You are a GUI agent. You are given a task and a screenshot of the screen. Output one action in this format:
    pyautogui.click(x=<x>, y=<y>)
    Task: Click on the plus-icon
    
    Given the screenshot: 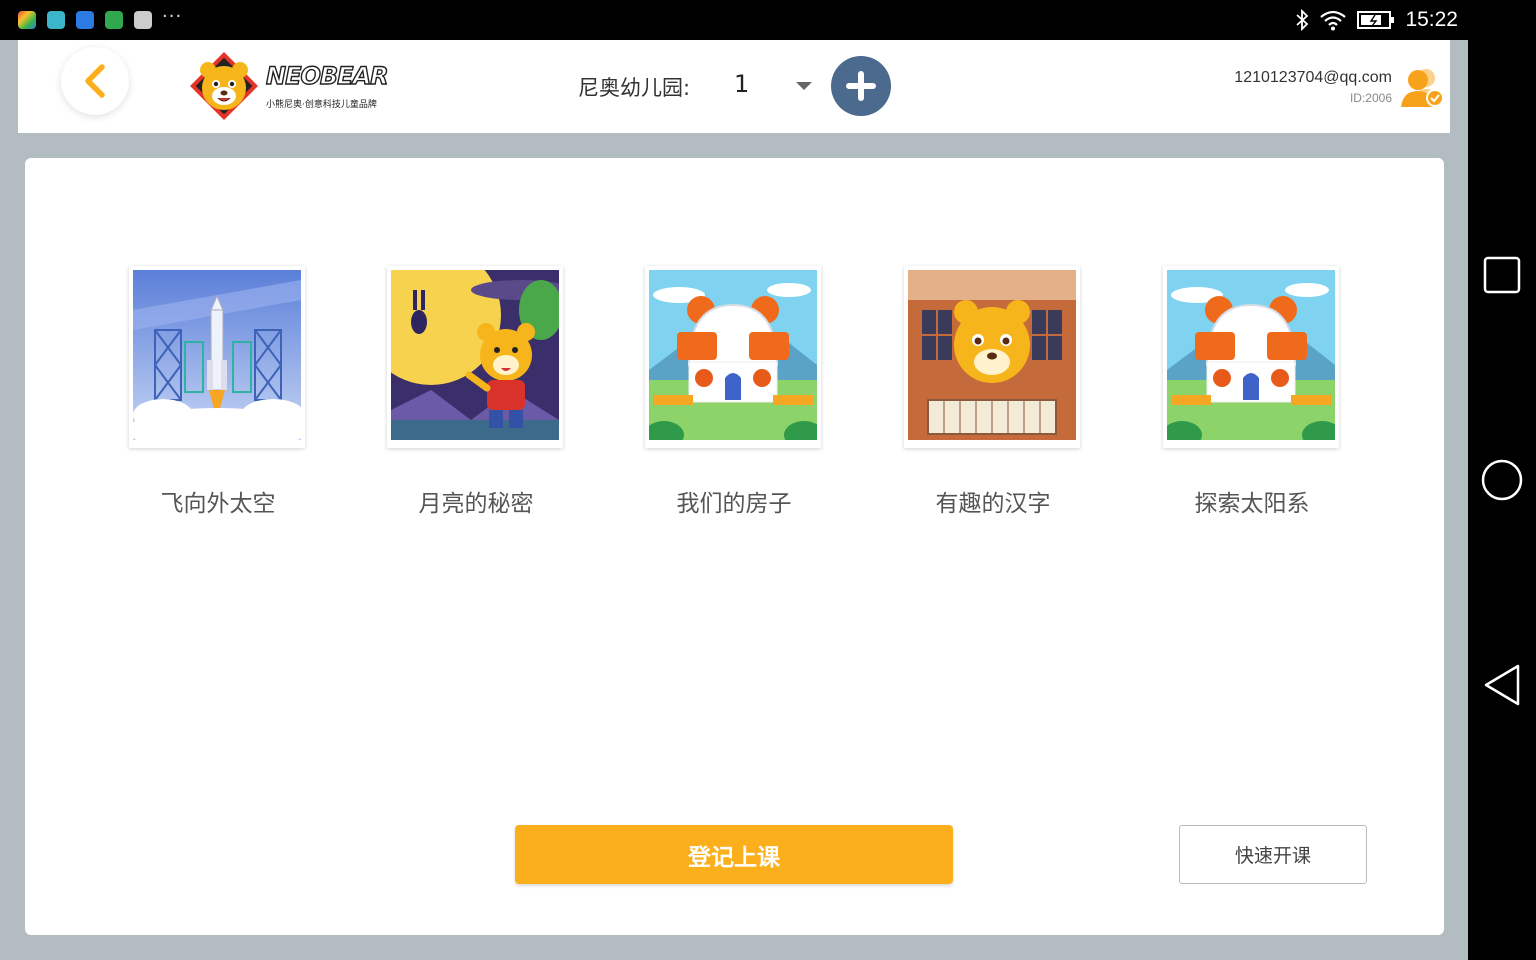 What is the action you would take?
    pyautogui.click(x=861, y=86)
    